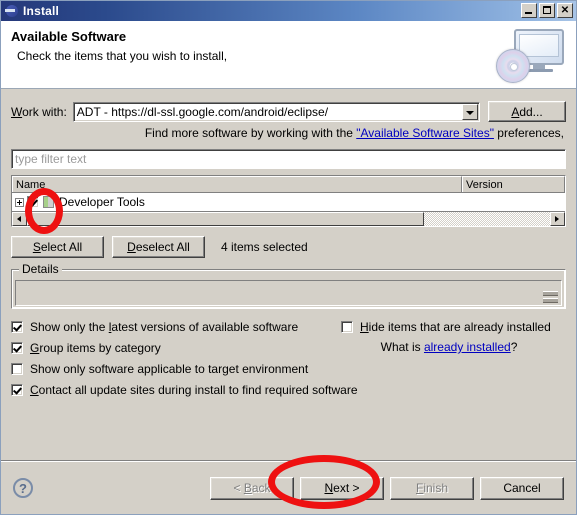  I want to click on scroll-thumb, so click(226, 219).